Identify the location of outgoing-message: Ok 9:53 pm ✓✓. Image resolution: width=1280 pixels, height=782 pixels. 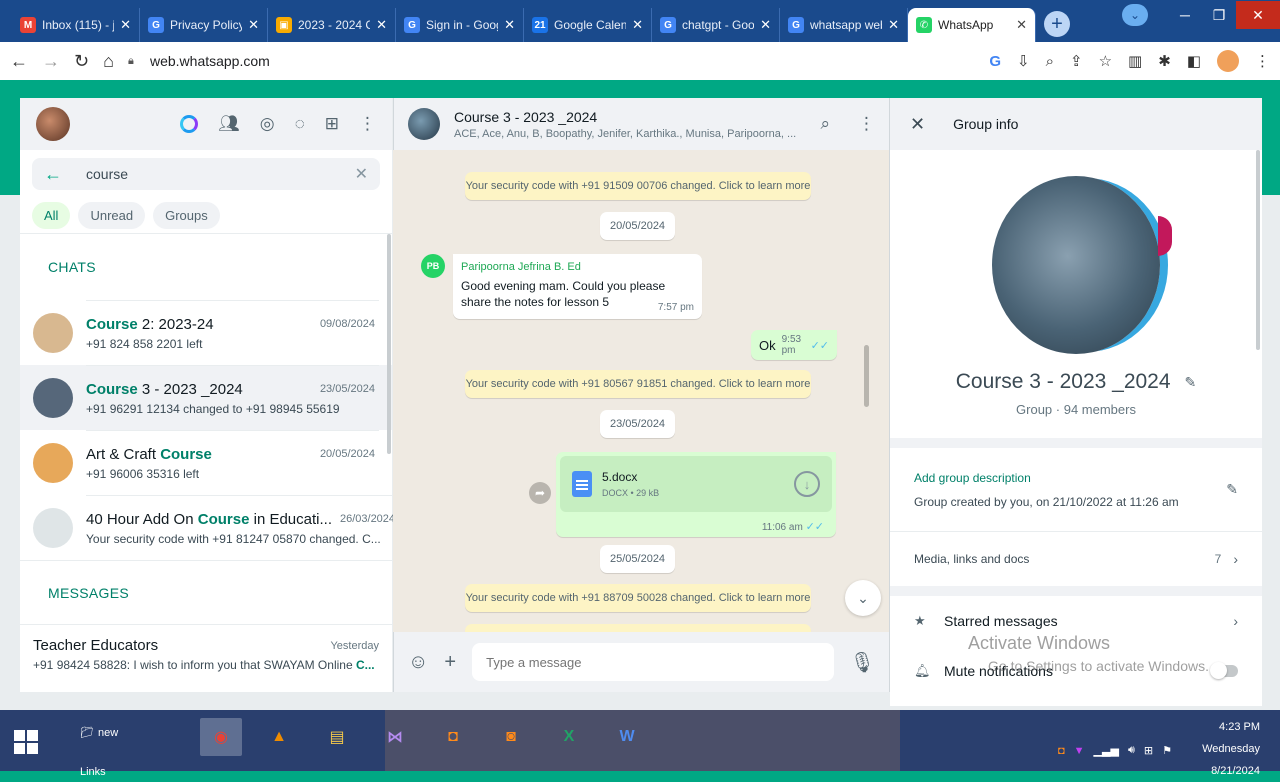
(794, 345).